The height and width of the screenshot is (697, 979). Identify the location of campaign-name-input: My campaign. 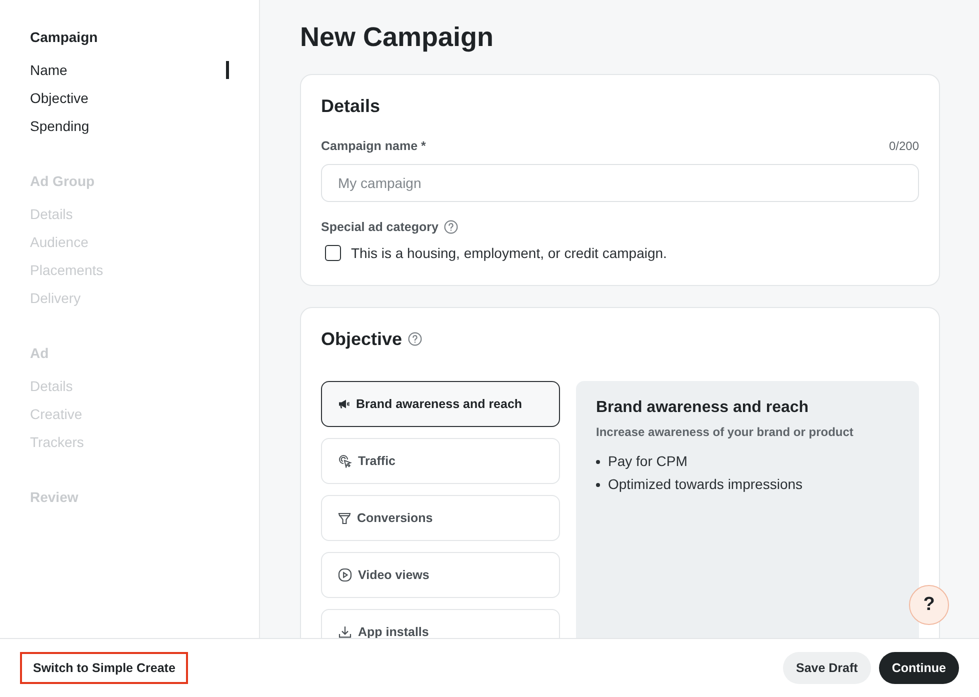
(620, 183).